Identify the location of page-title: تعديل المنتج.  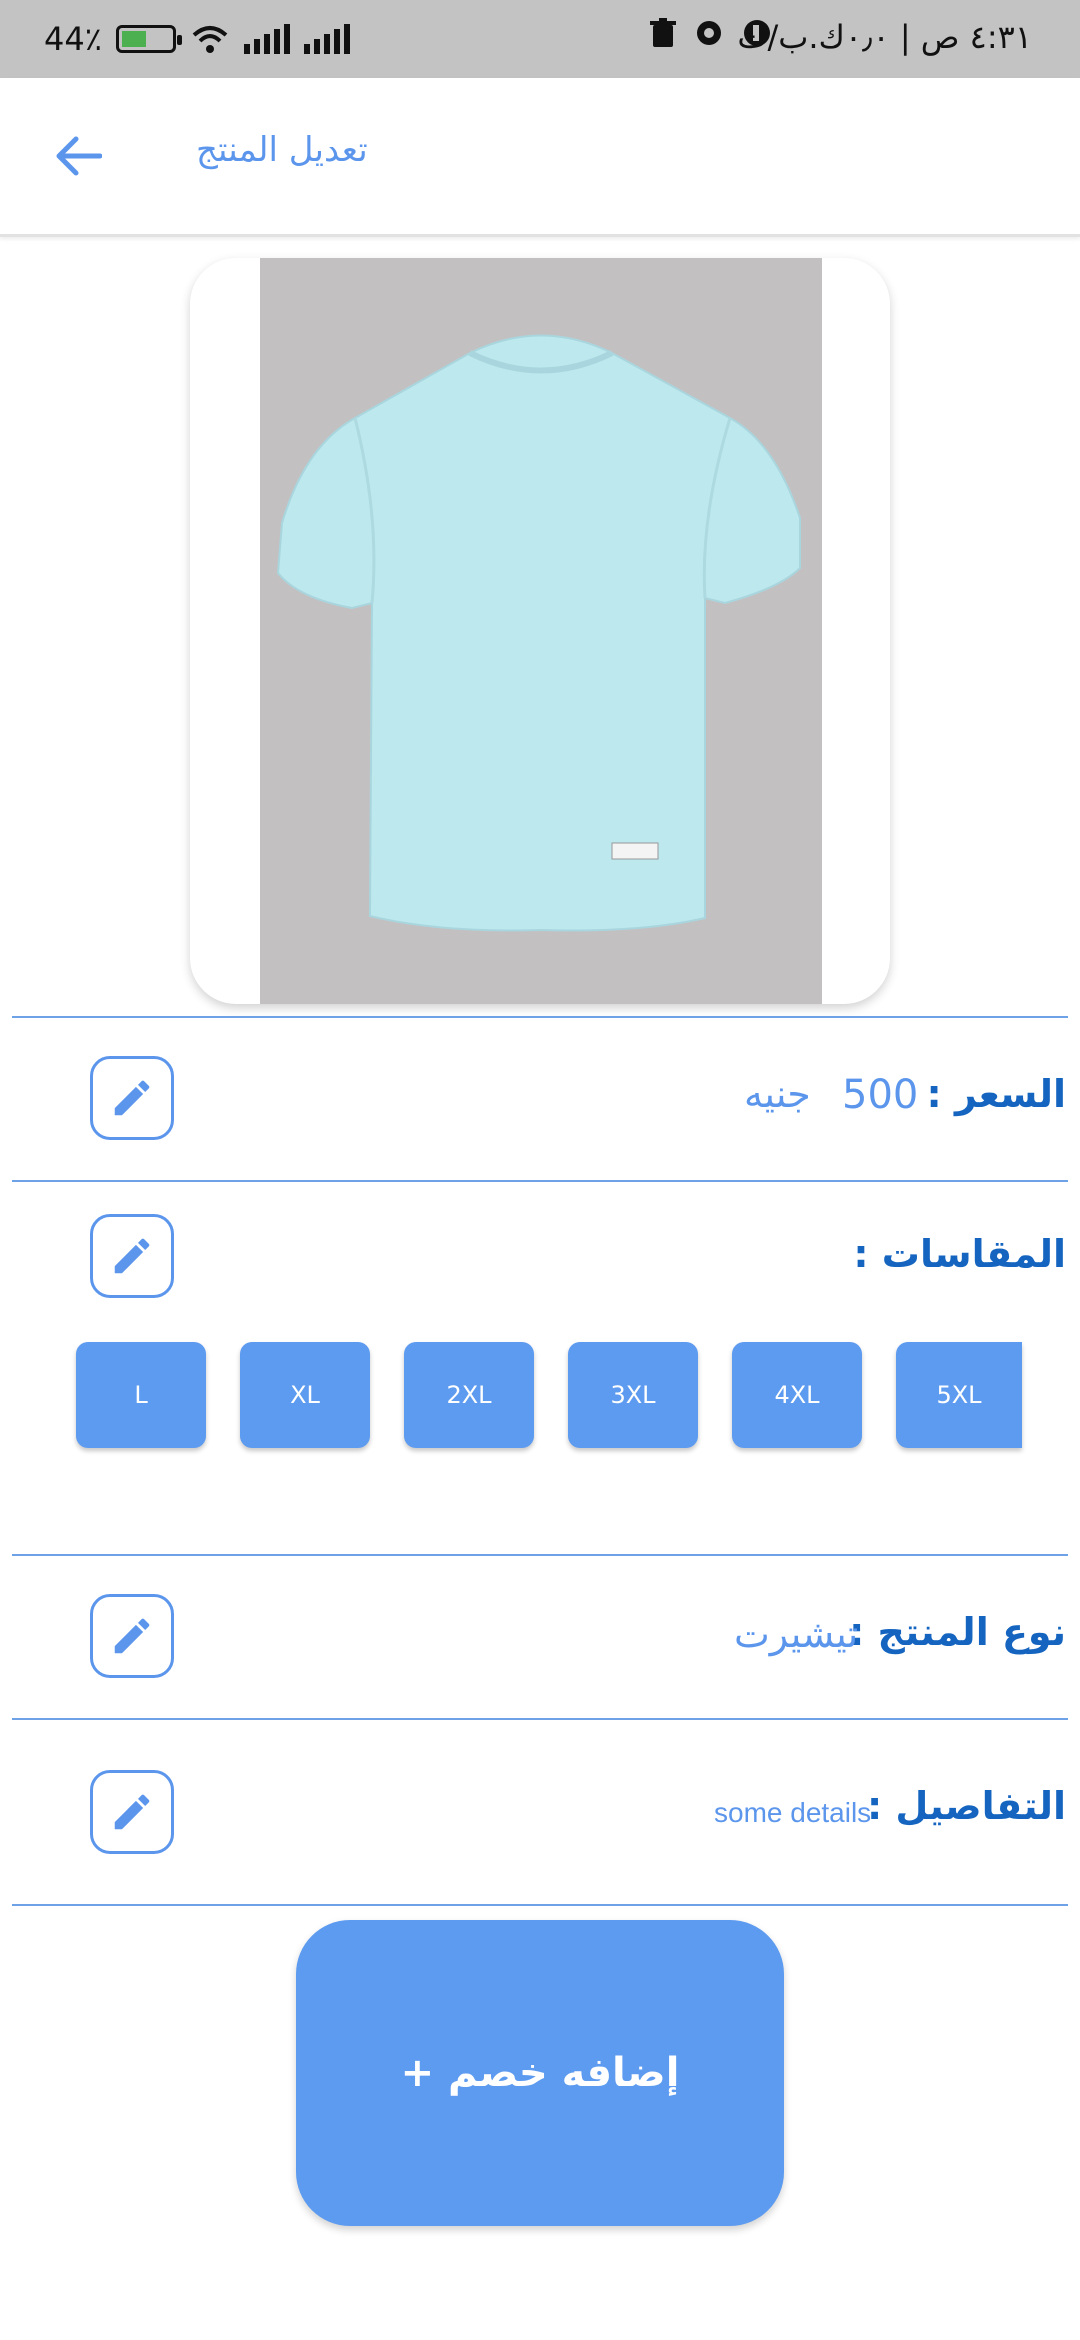
(282, 150).